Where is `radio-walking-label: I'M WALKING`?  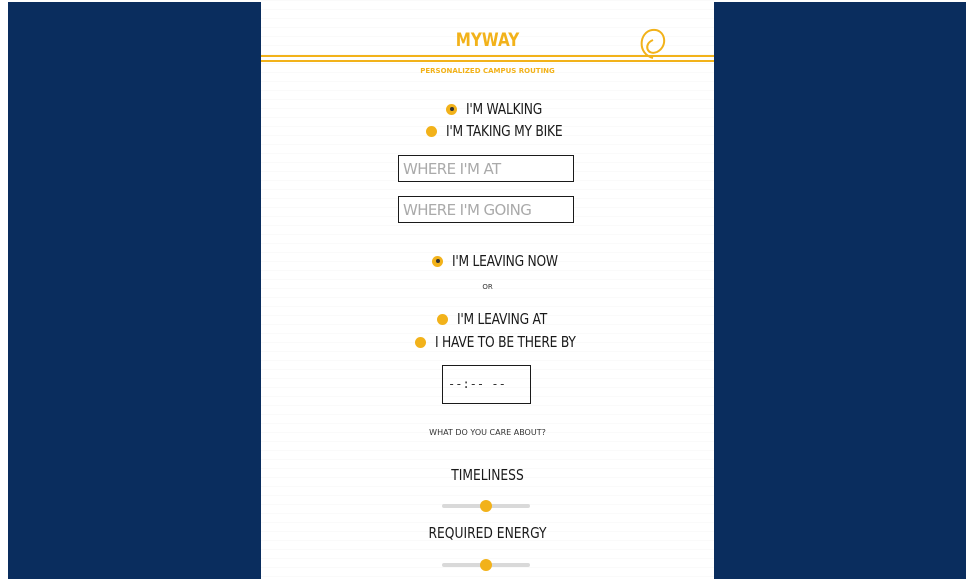
radio-walking-label: I'M WALKING is located at coordinates (504, 109).